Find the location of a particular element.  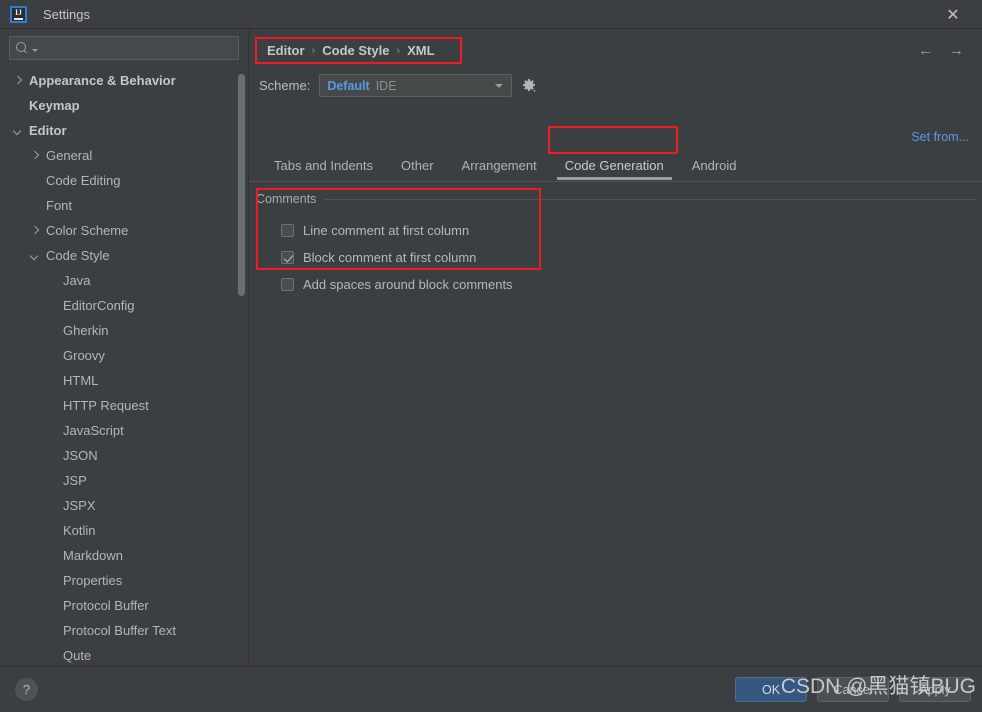

sidebar-item-jsp: JSP is located at coordinates (124, 480).